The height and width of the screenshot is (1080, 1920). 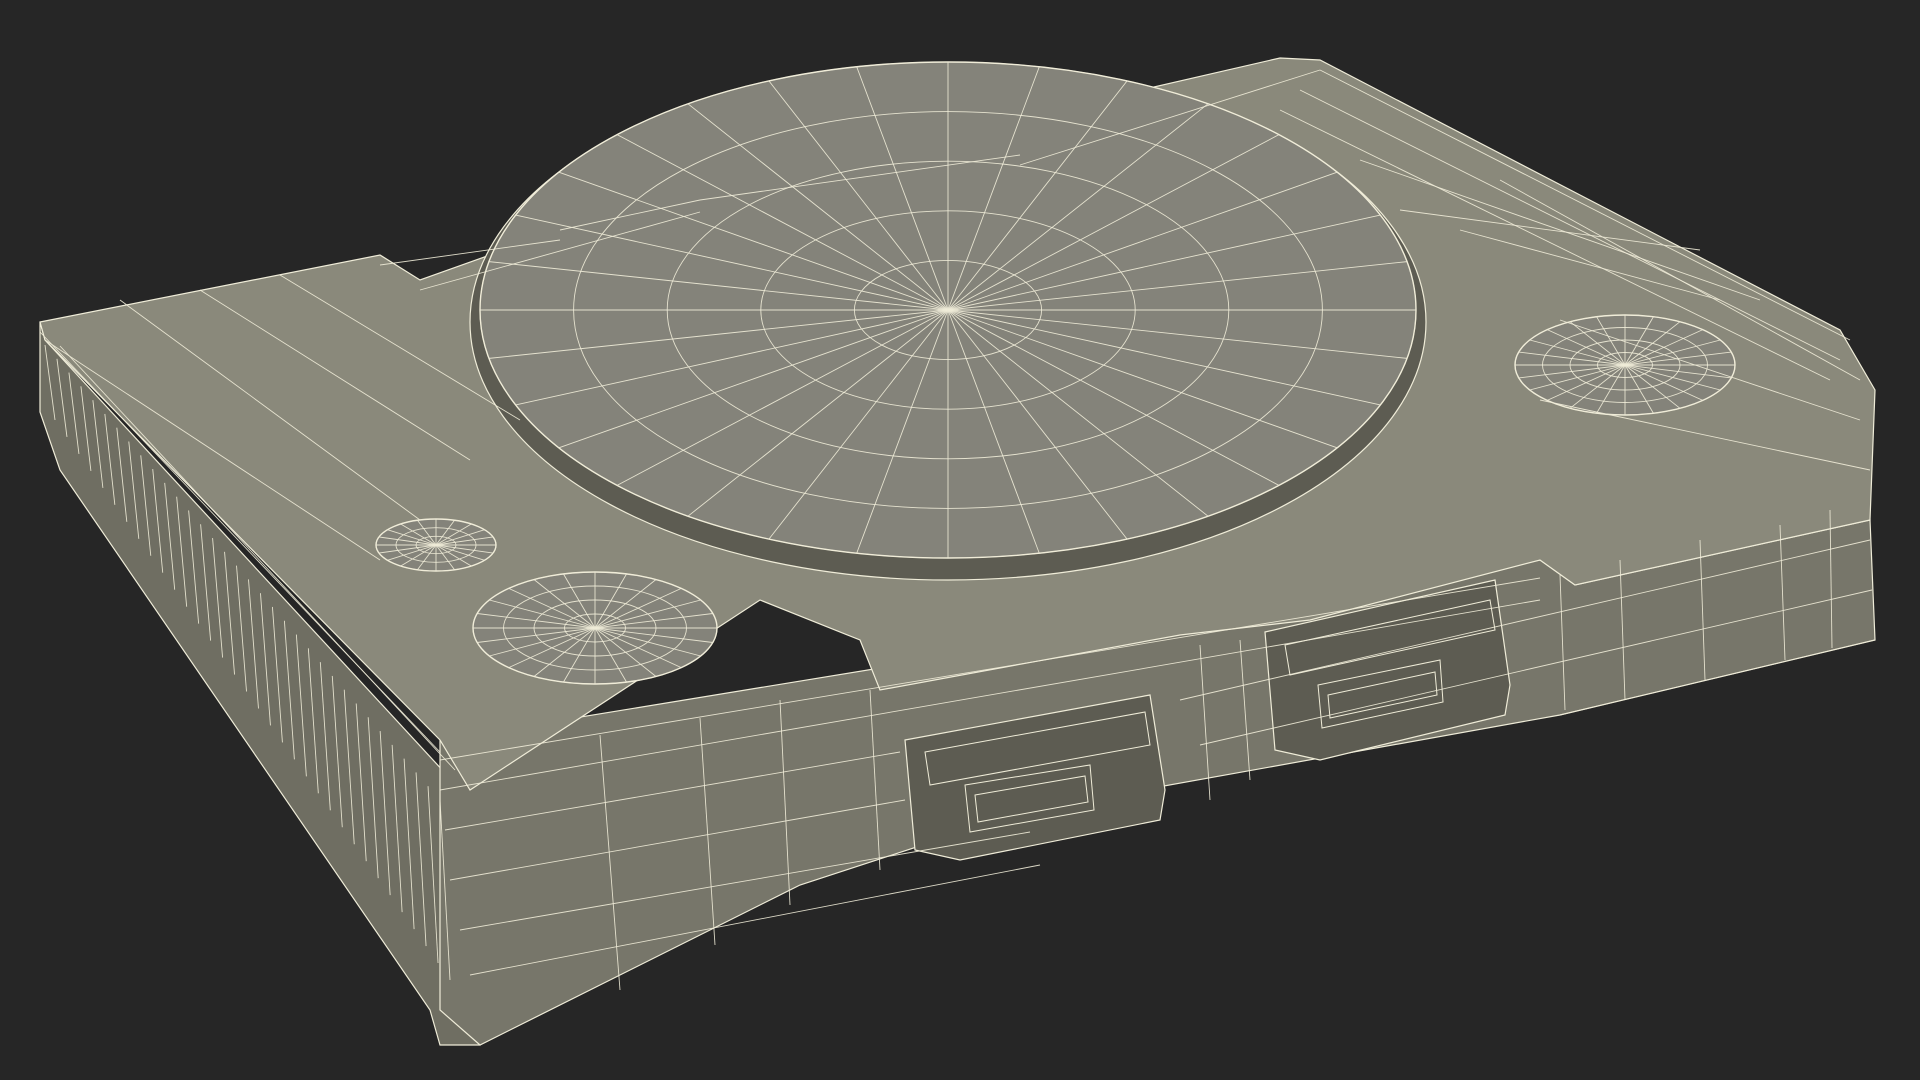 I want to click on open-button, so click(x=436, y=545).